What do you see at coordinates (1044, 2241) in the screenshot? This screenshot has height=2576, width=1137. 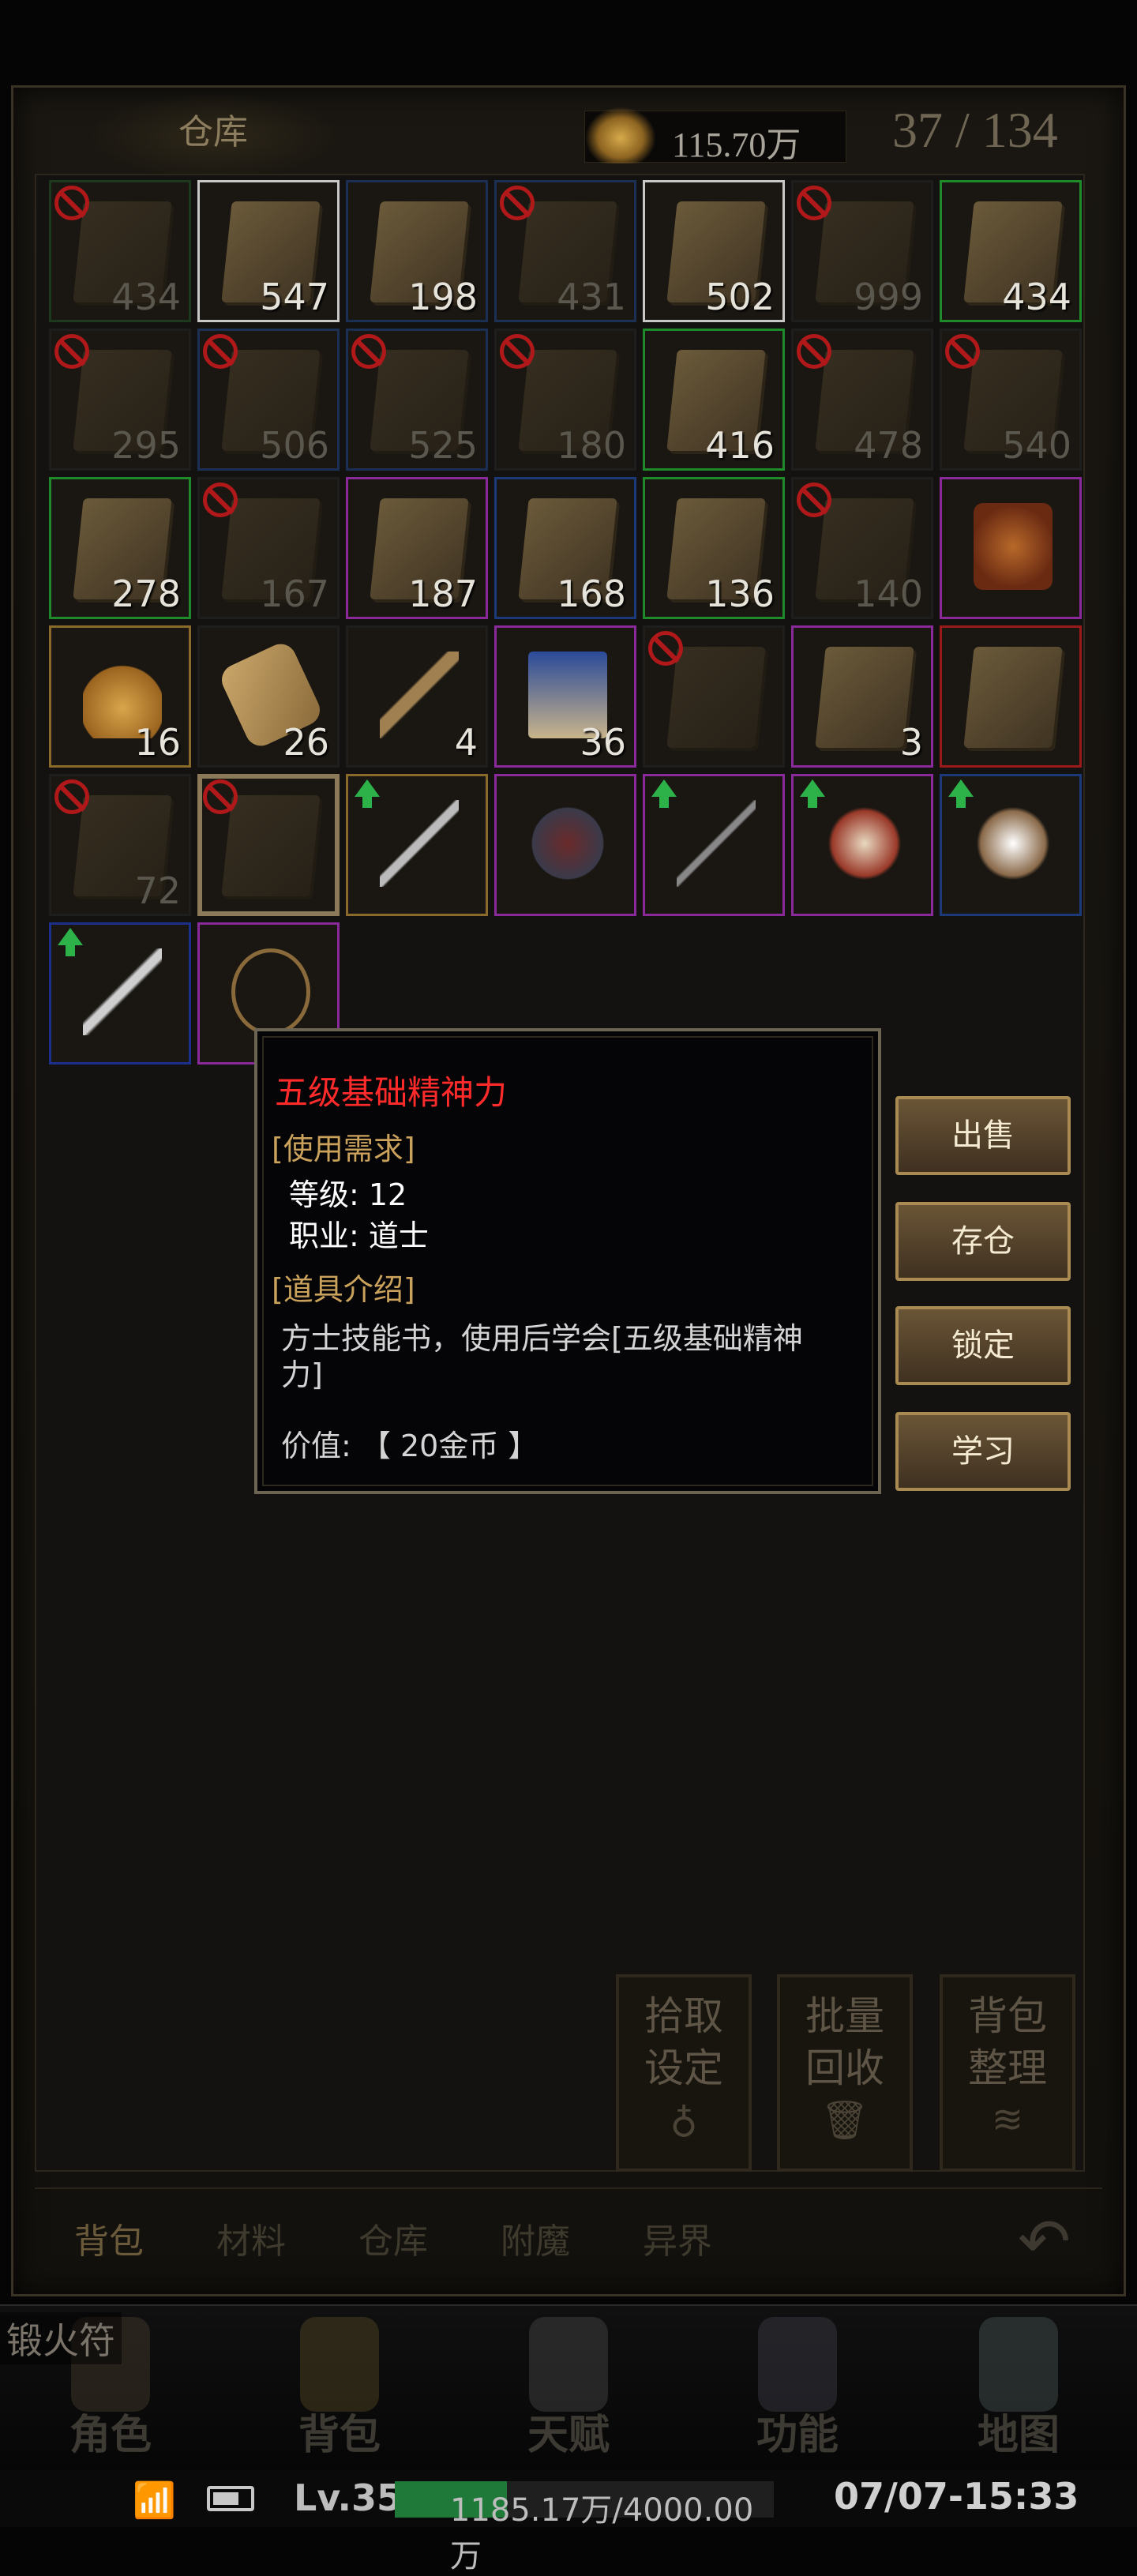 I see `back-arrow-icon: ↶` at bounding box center [1044, 2241].